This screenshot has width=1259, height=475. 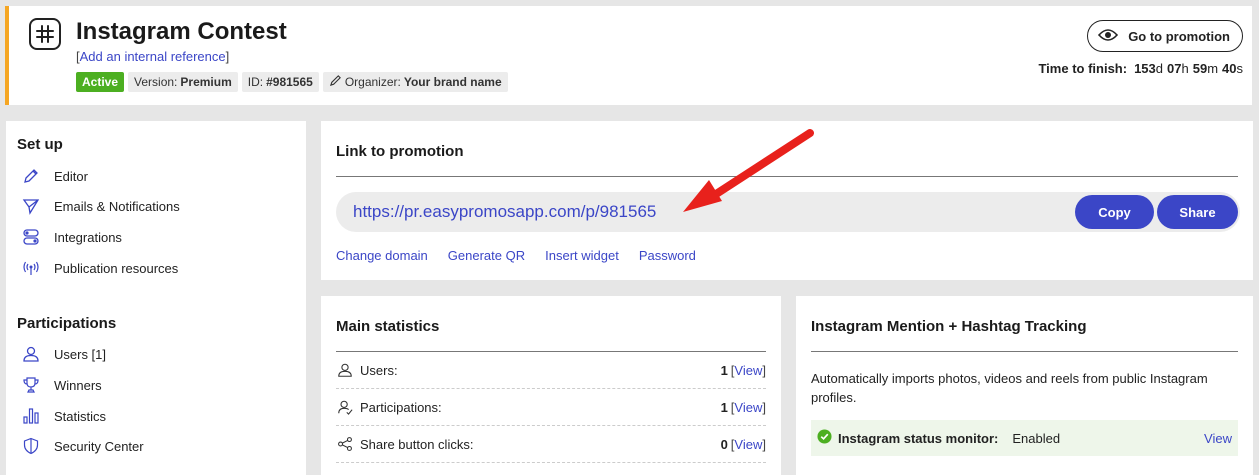 What do you see at coordinates (486, 255) in the screenshot?
I see `generate-qr-link: Generate QR` at bounding box center [486, 255].